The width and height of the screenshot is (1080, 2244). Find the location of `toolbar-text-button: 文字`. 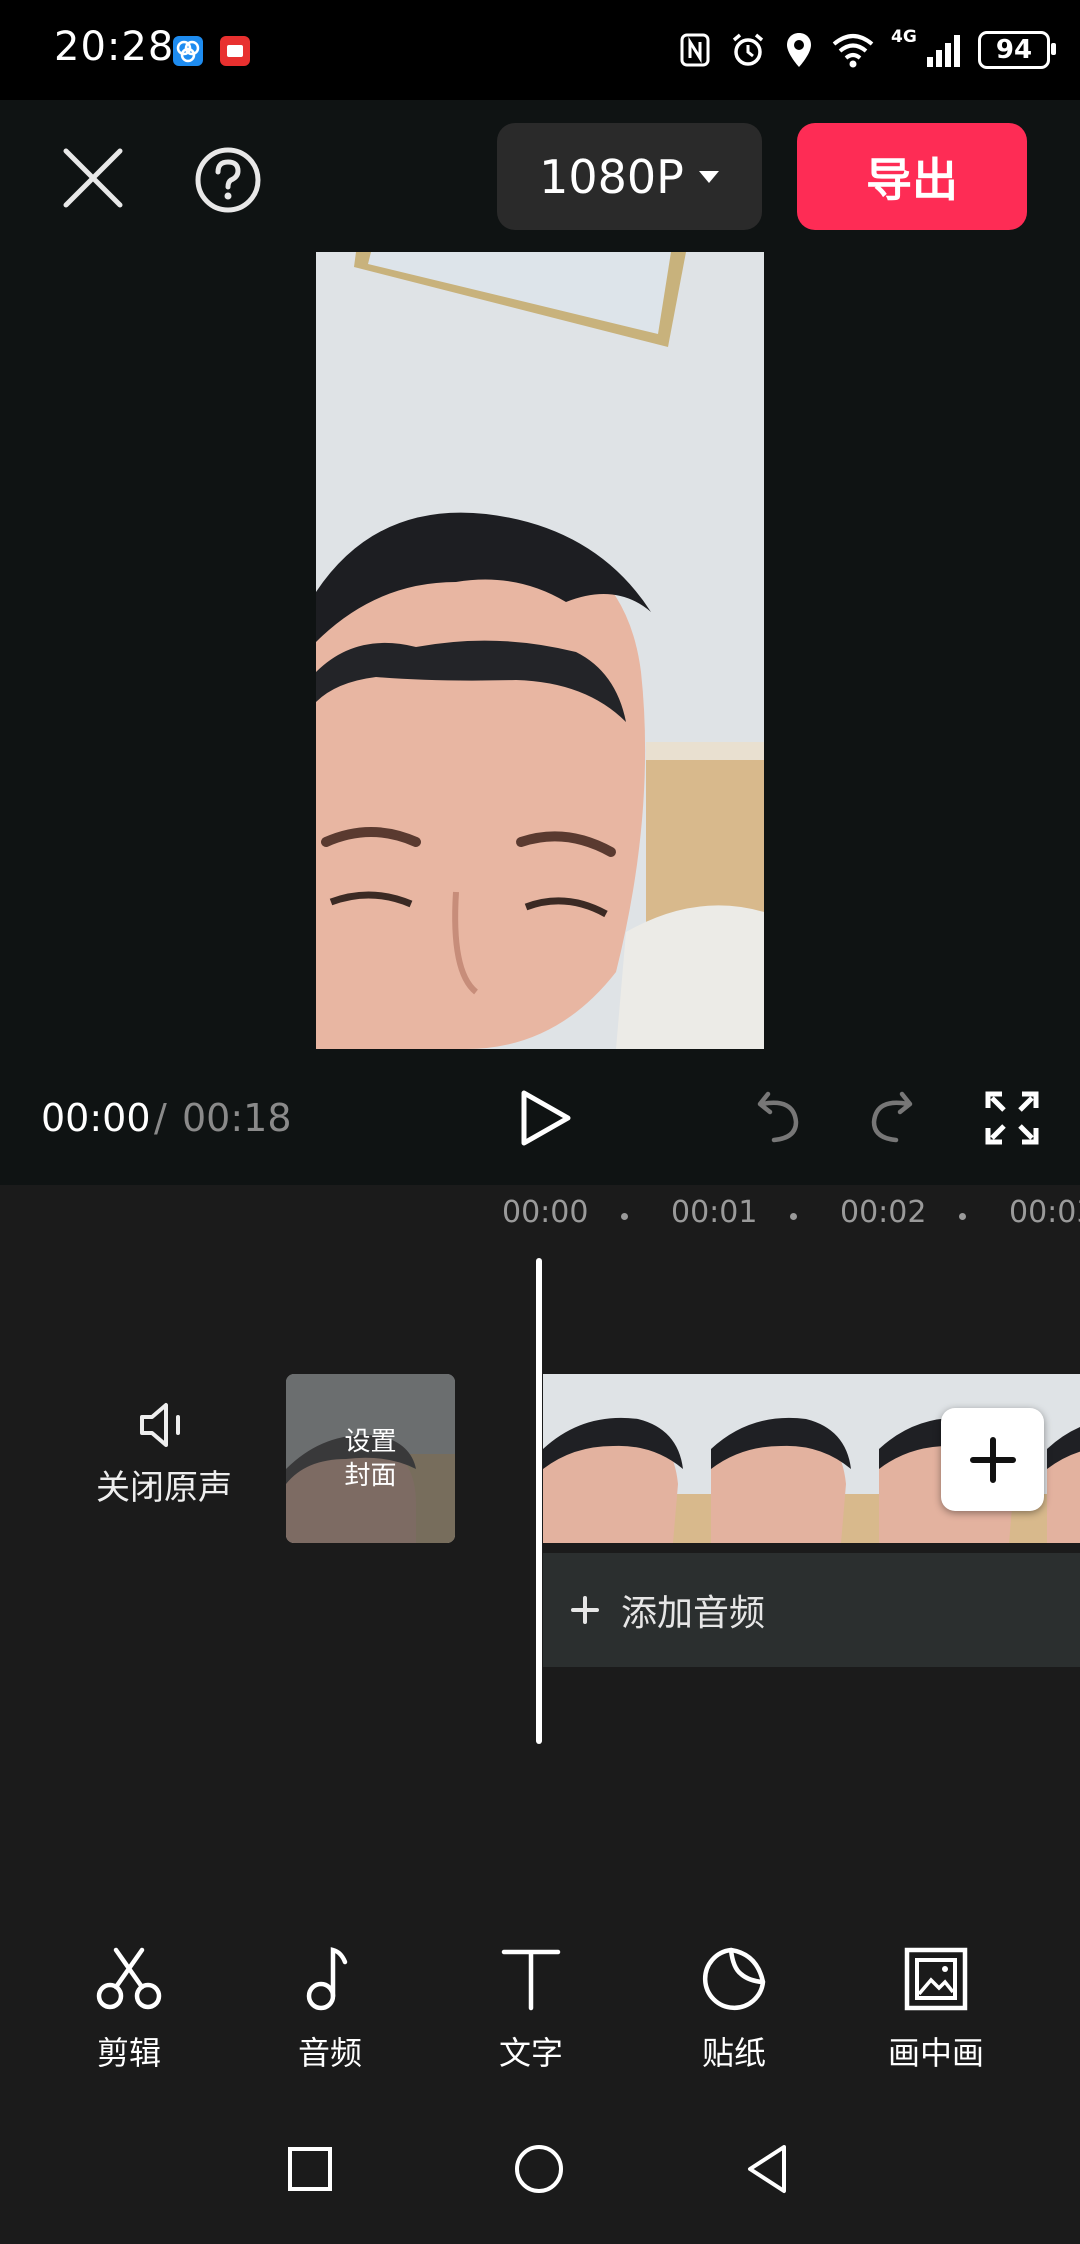

toolbar-text-button: 文字 is located at coordinates (531, 2009).